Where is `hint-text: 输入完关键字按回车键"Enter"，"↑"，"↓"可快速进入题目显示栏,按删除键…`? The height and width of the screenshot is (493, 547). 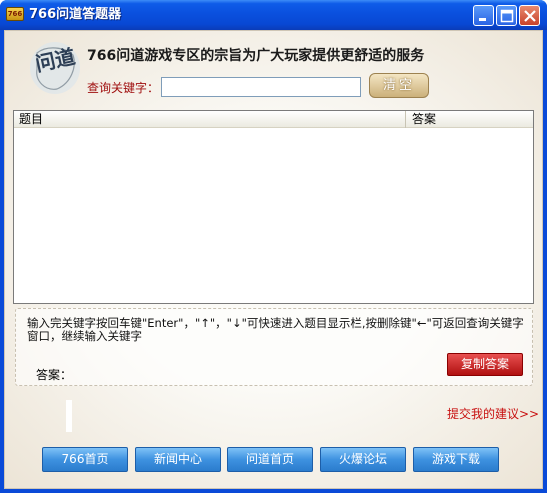
hint-text: 输入完关键字按回车键"Enter"，"↑"，"↓"可快速进入题目显示栏,按删除键… is located at coordinates (275, 329).